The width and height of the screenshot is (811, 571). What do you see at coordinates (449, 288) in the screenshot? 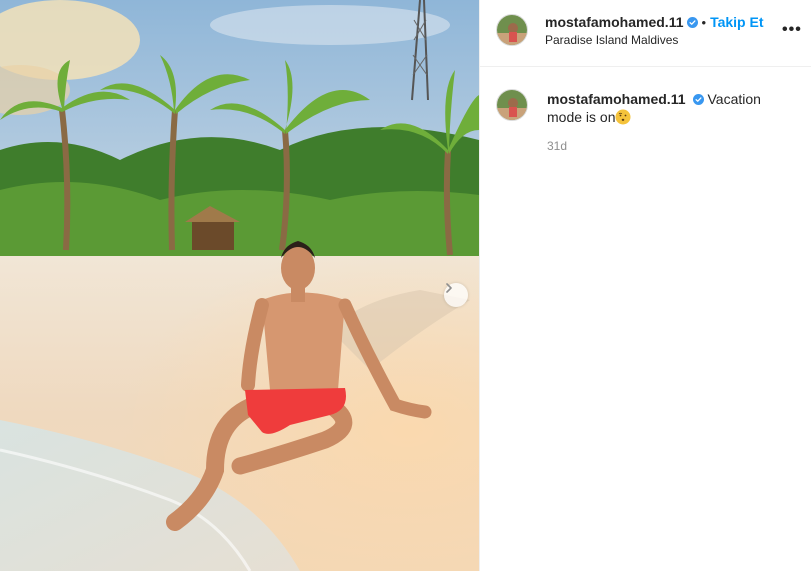
I see `chevron-right-icon` at bounding box center [449, 288].